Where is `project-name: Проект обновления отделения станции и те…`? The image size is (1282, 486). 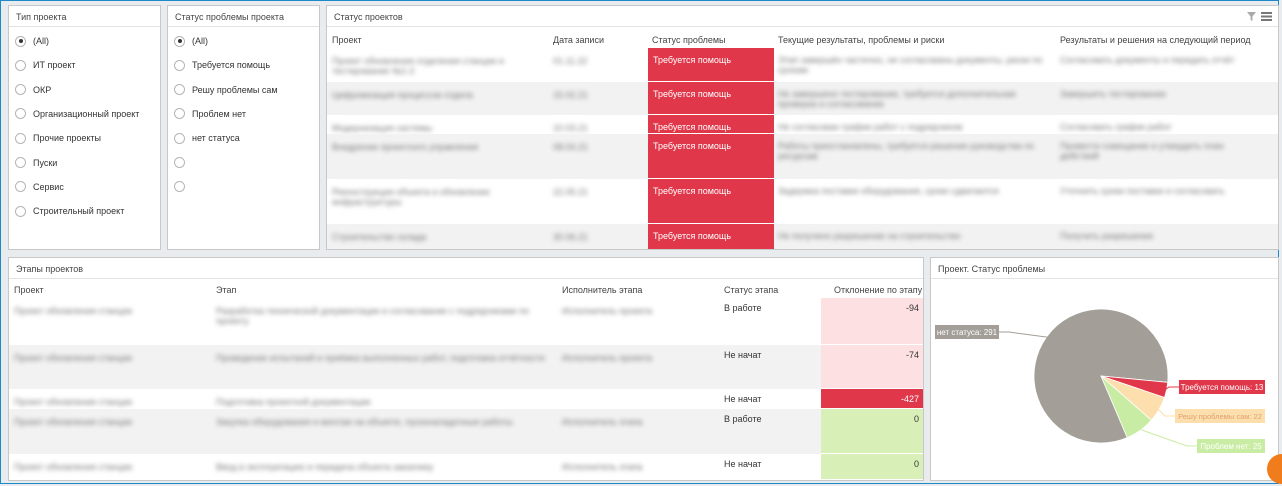 project-name: Проект обновления отделения станции и те… is located at coordinates (418, 66).